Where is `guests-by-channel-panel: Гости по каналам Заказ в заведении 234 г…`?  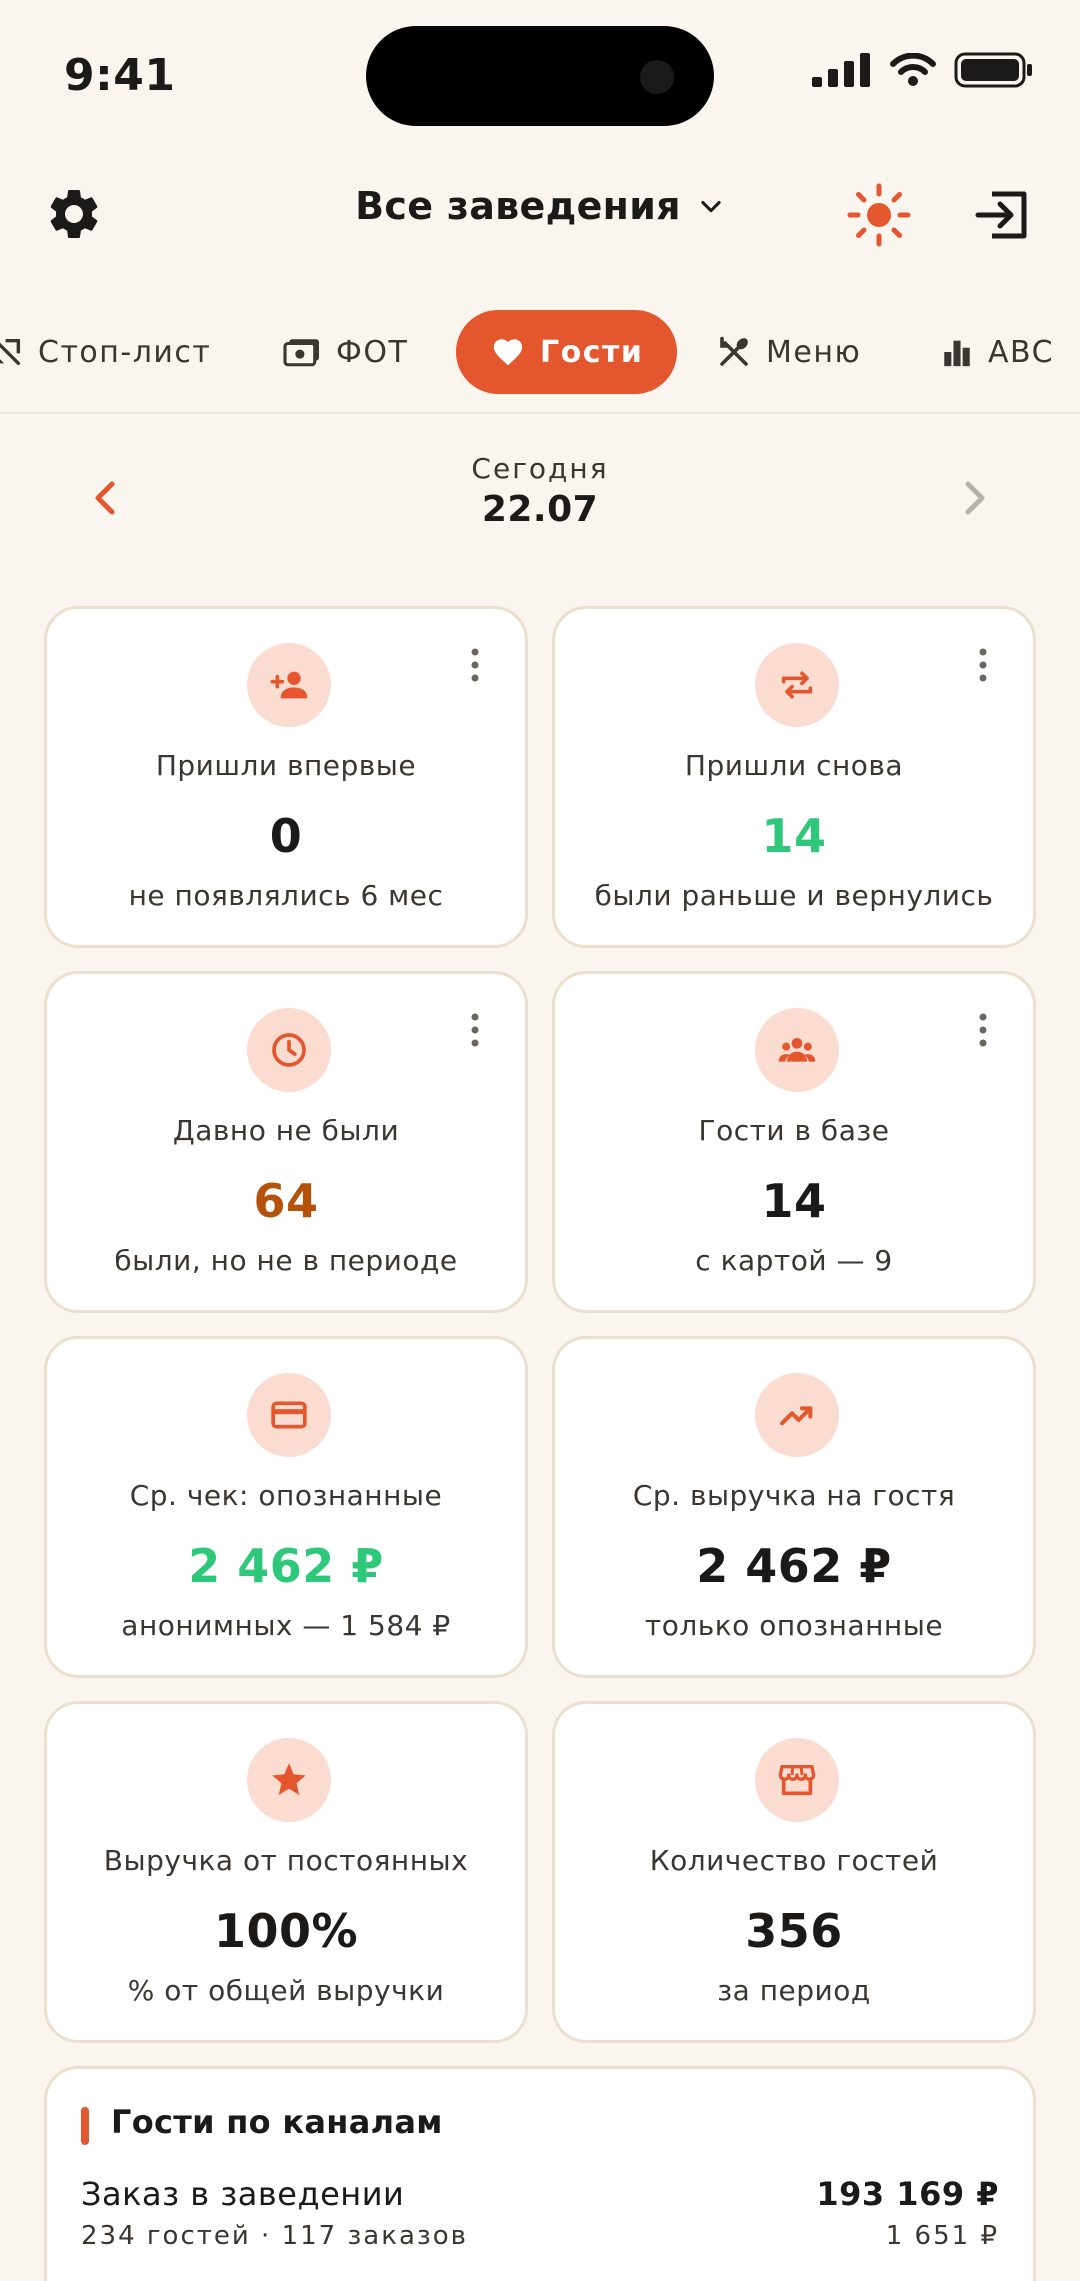 guests-by-channel-panel: Гости по каналам Заказ в заведении 234 г… is located at coordinates (540, 2173).